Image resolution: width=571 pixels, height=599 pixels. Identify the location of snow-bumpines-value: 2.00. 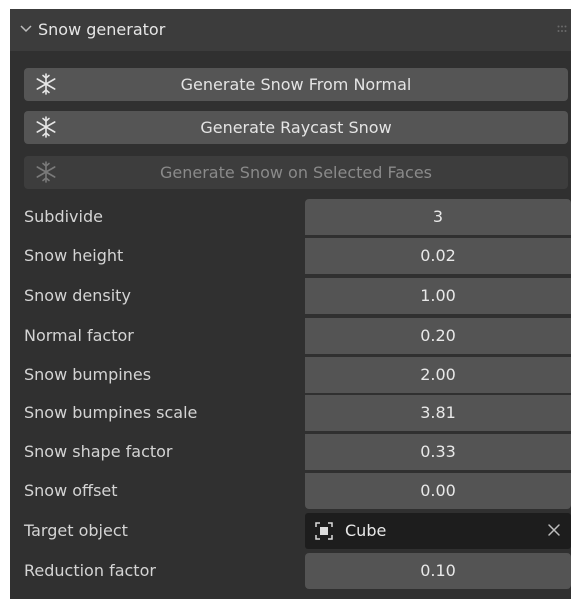
(438, 374).